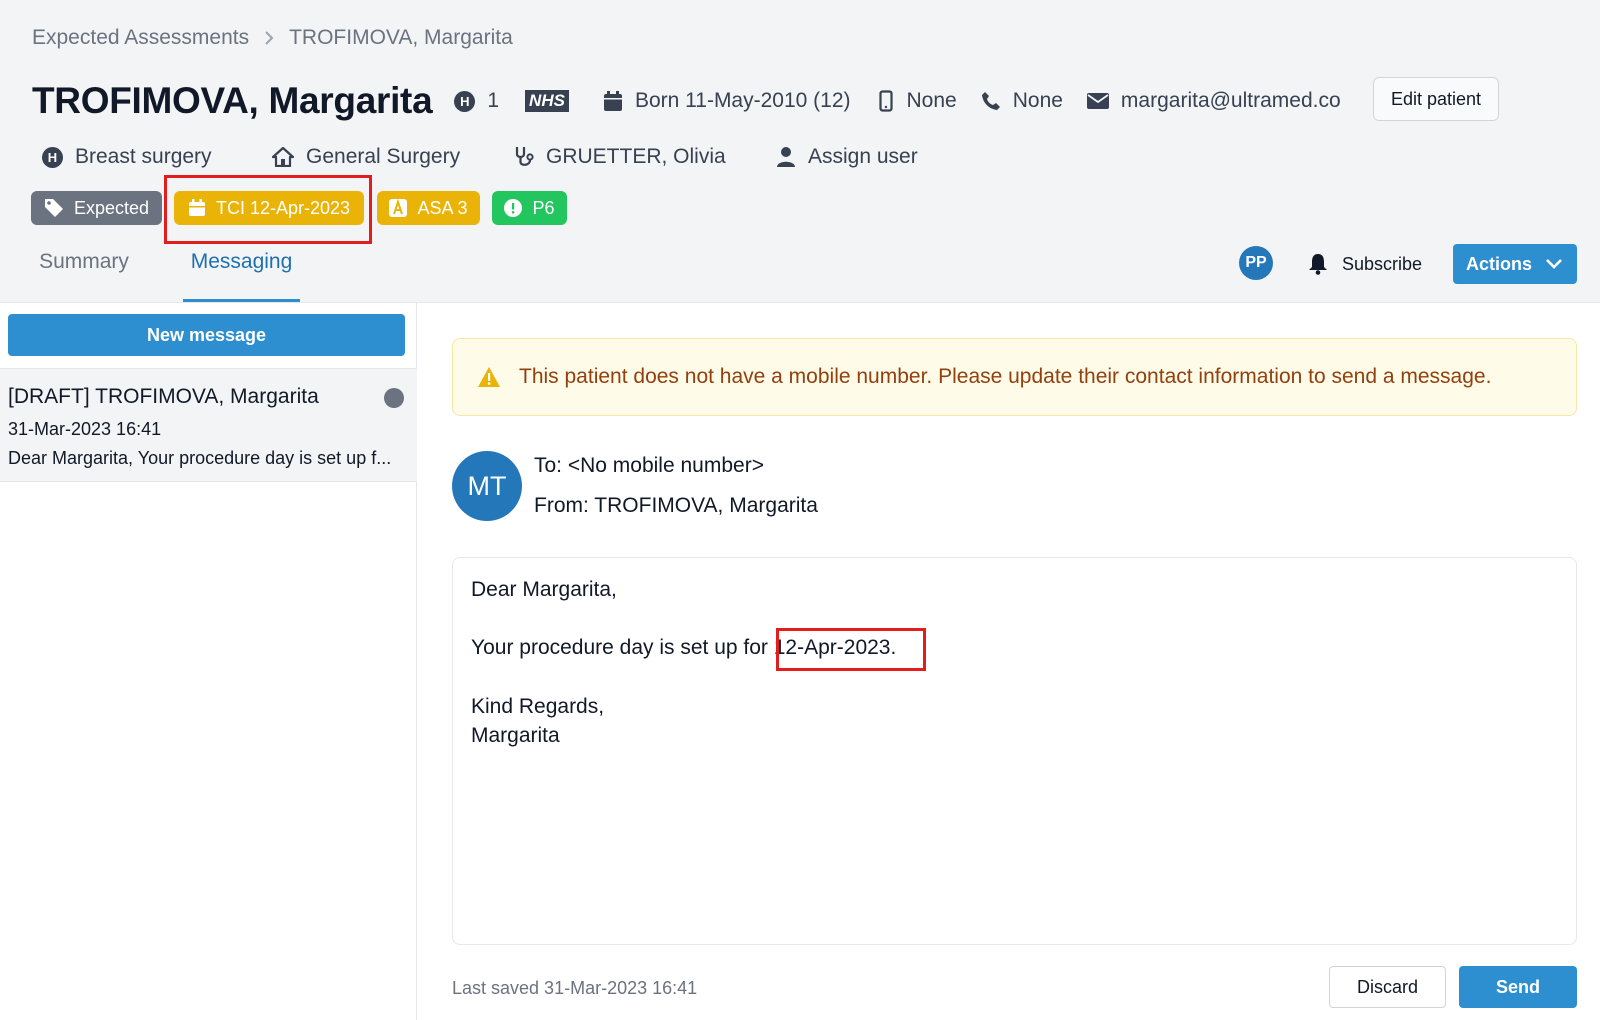 This screenshot has width=1600, height=1020. What do you see at coordinates (394, 398) in the screenshot?
I see `unread-dot-icon` at bounding box center [394, 398].